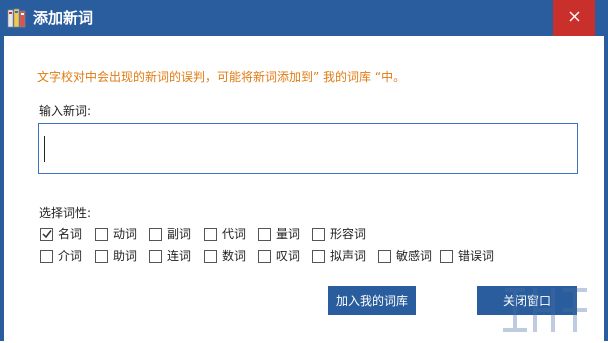  Describe the element at coordinates (304, 18) in the screenshot. I see `title-bar: 添加新词` at that location.